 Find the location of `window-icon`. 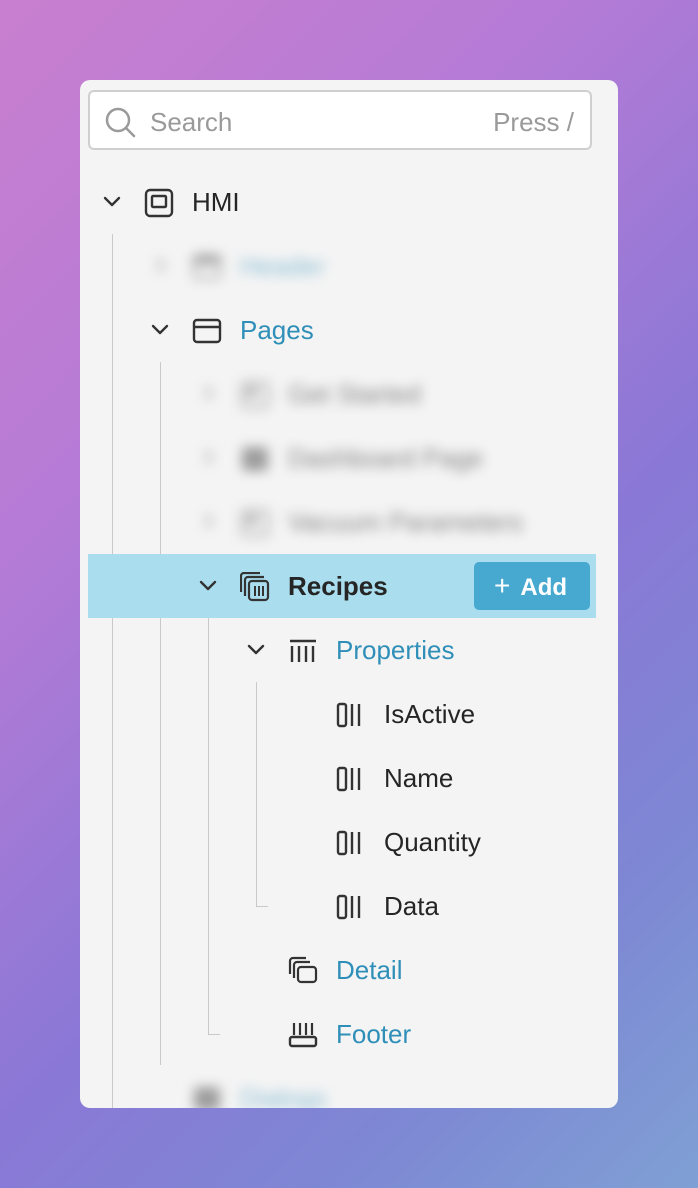

window-icon is located at coordinates (159, 203).